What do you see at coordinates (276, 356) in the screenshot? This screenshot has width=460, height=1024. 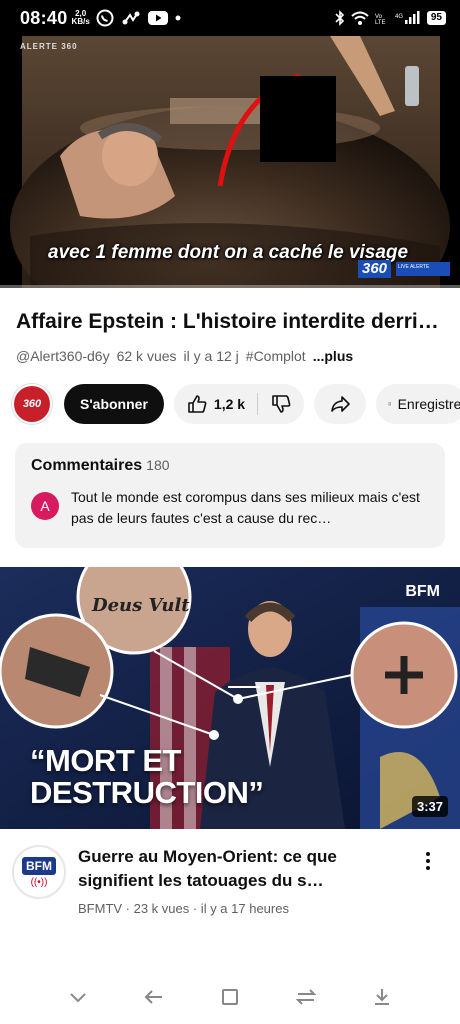 I see `hashtag-link: #Complot` at bounding box center [276, 356].